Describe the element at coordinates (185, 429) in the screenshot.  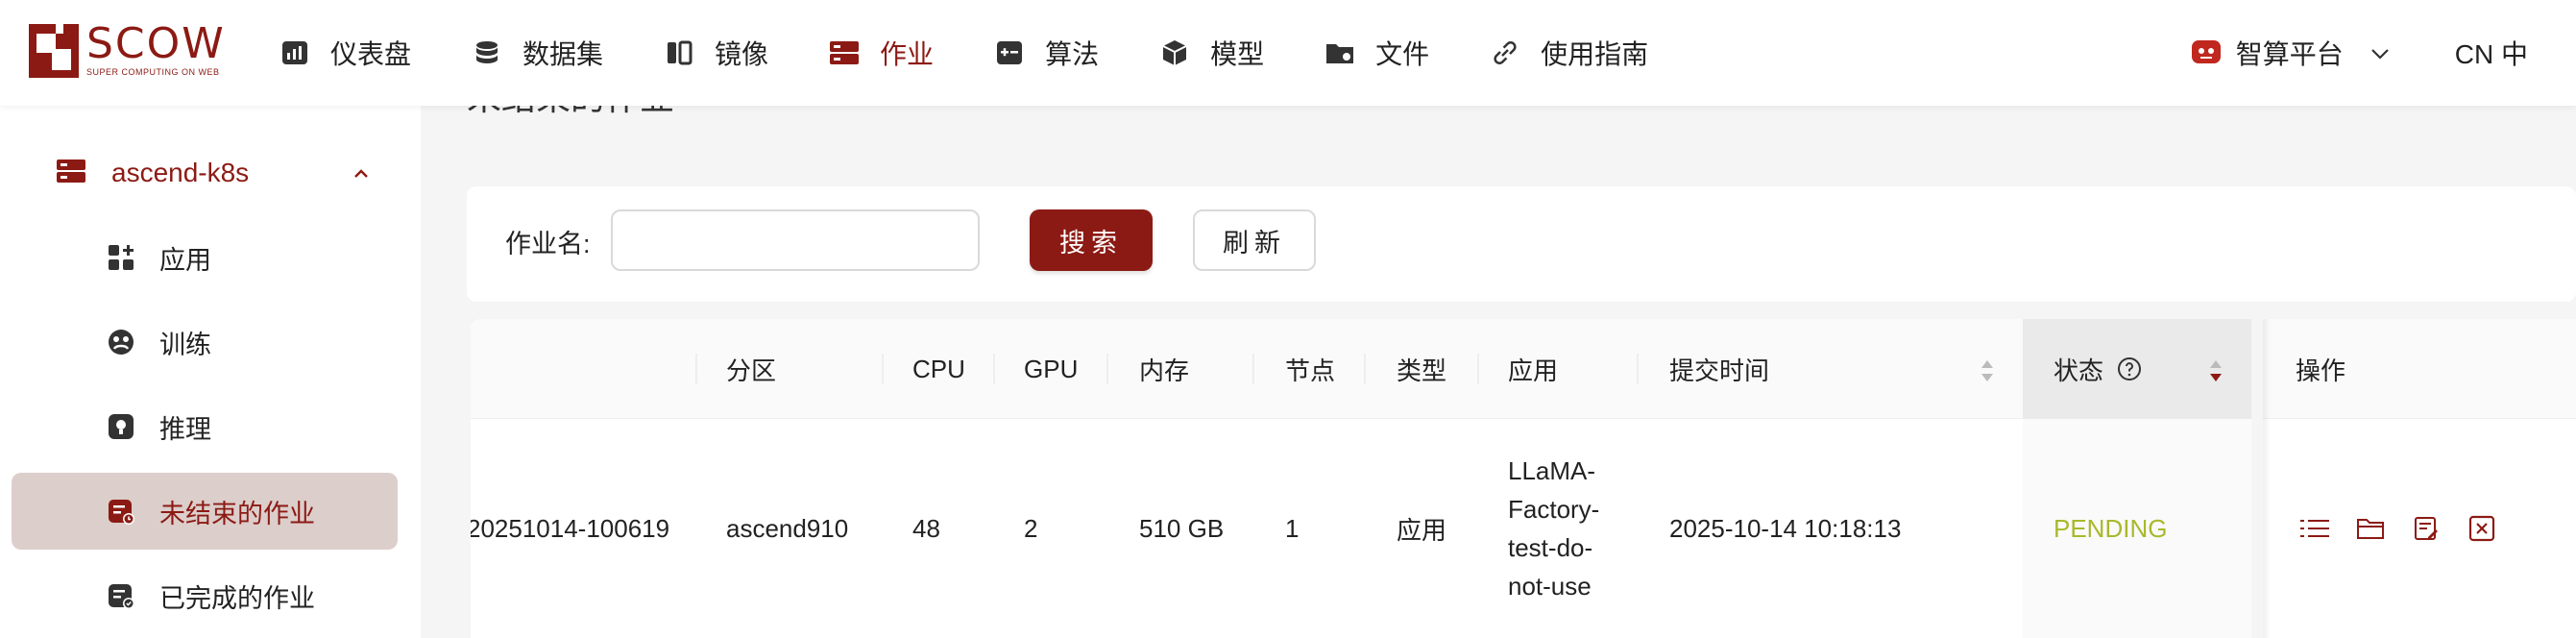
I see `sidebar-item-label: 推理` at that location.